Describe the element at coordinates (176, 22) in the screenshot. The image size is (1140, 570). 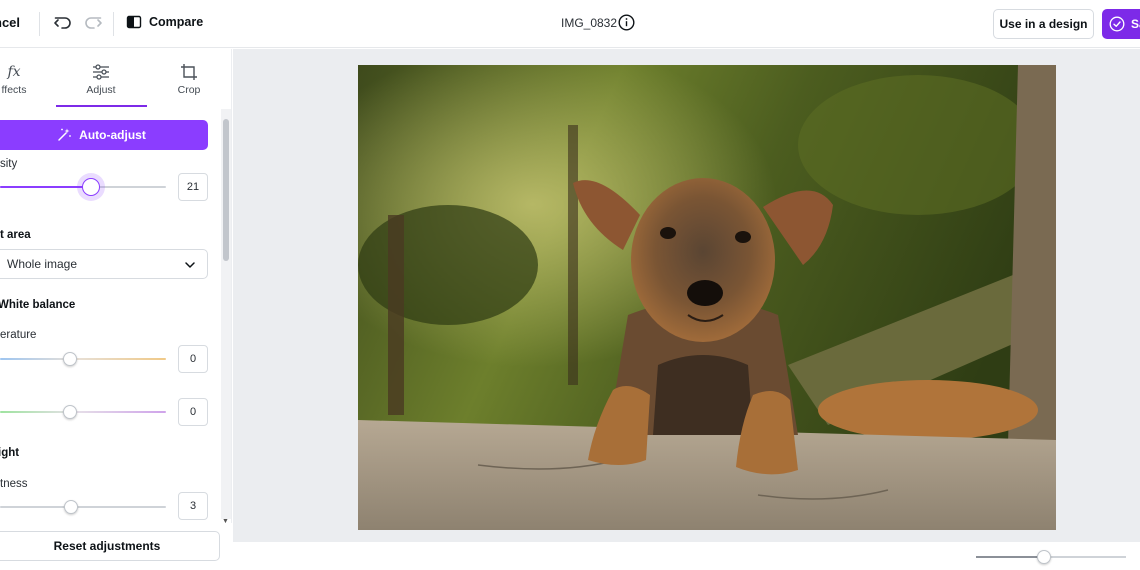
I see `compare-label: Compare` at that location.